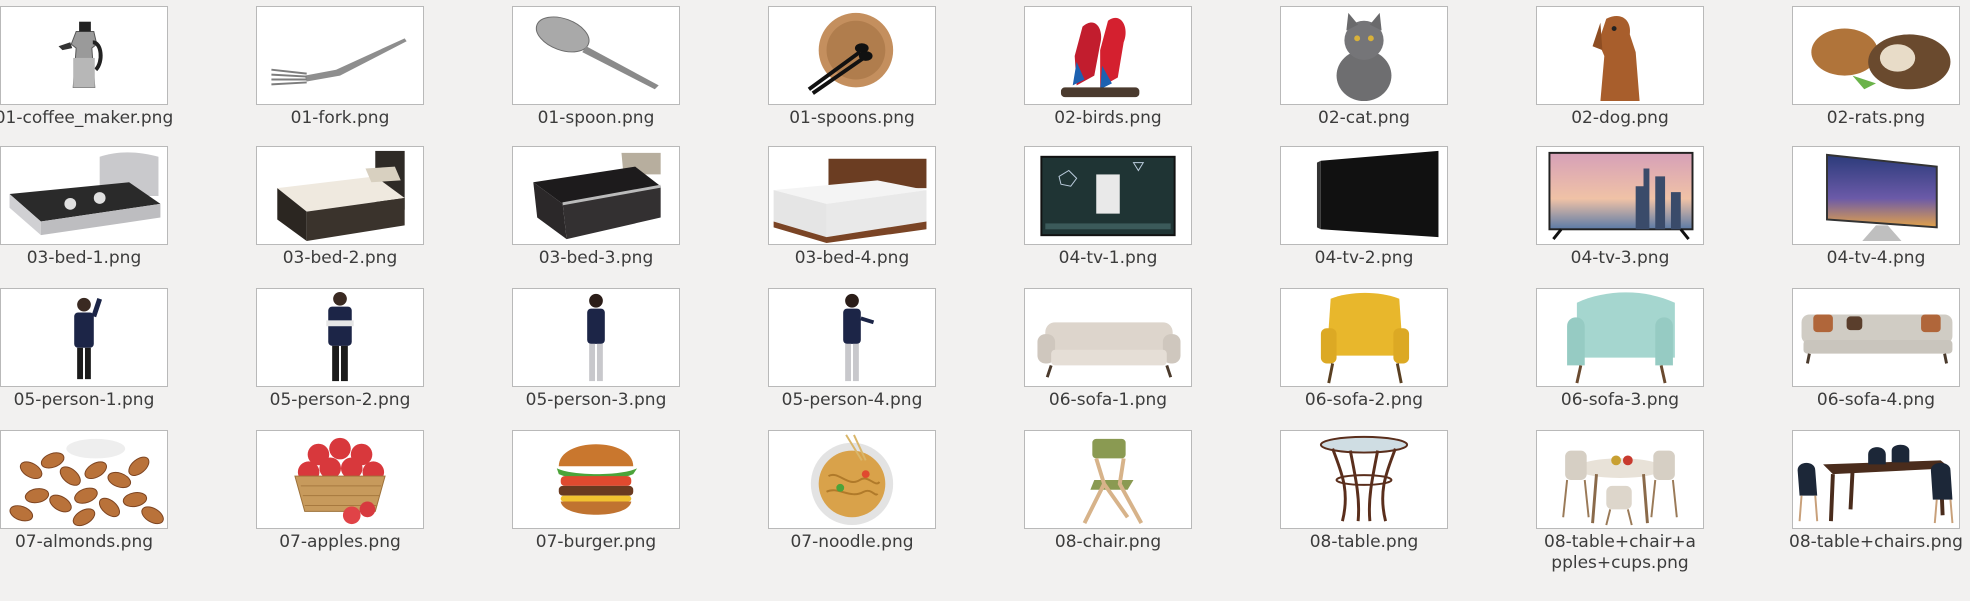 This screenshot has width=1970, height=601. I want to click on file-name: 05-person-4.png, so click(852, 400).